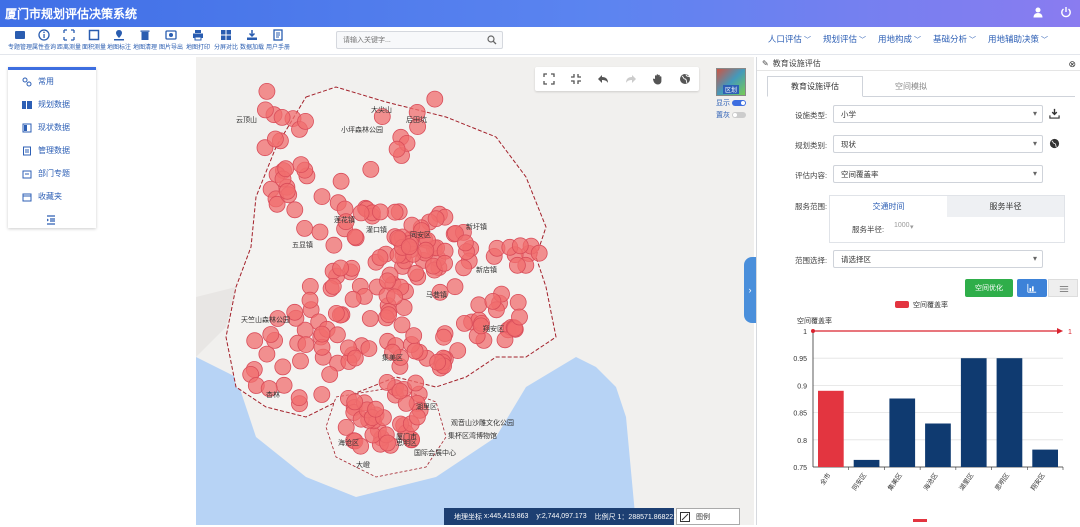 The image size is (1080, 527). I want to click on facility-type-select: 小学, so click(938, 114).